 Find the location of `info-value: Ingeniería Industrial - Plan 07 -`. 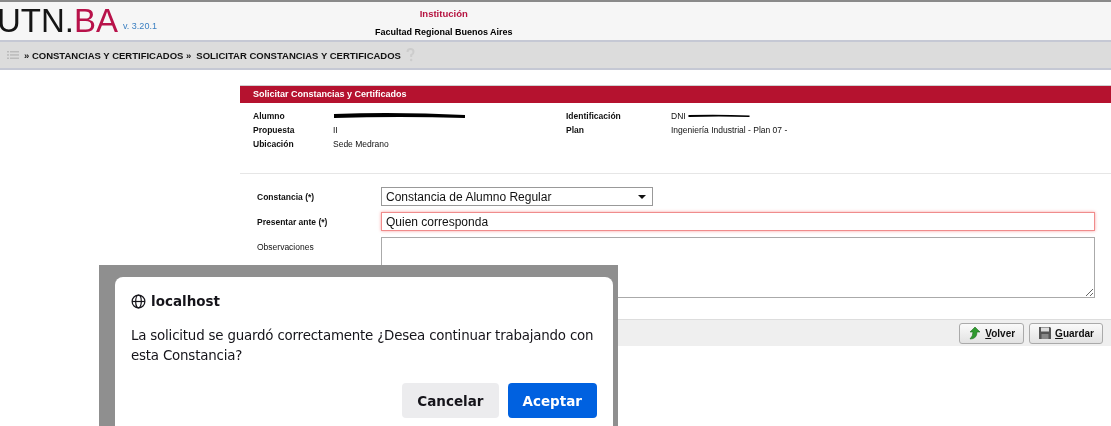

info-value: Ingeniería Industrial - Plan 07 - is located at coordinates (729, 130).